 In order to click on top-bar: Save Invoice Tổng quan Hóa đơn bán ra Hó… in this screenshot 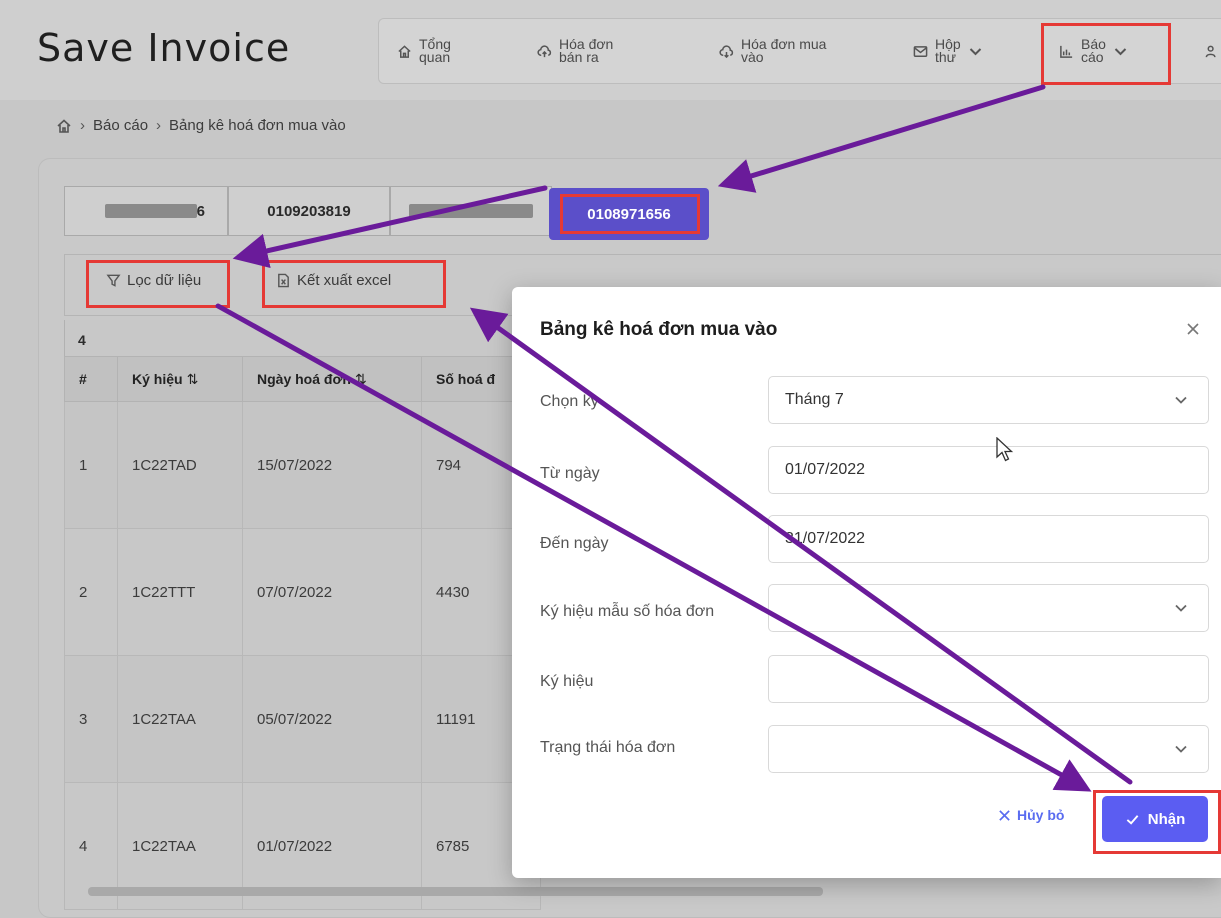, I will do `click(610, 50)`.